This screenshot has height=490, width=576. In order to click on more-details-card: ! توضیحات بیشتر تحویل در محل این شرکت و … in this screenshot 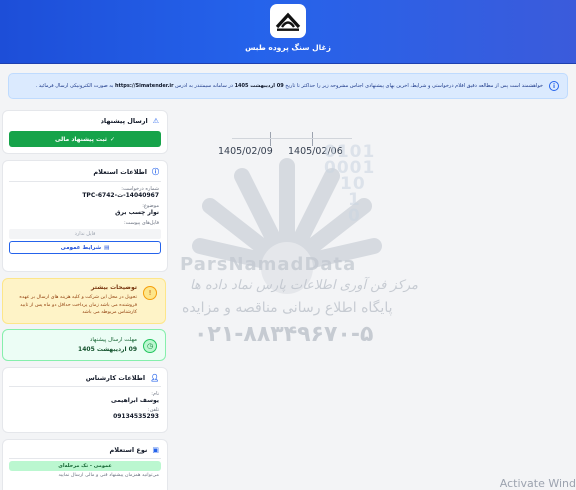, I will do `click(84, 301)`.